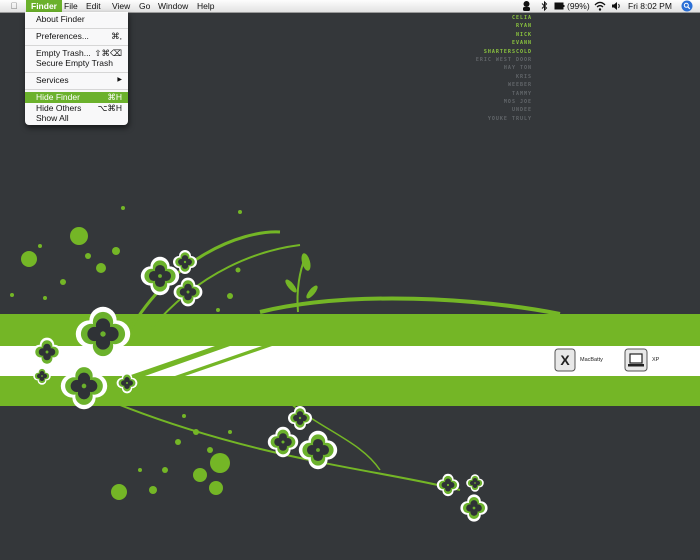 This screenshot has height=560, width=700. Describe the element at coordinates (523, 76) in the screenshot. I see `wallpaper-name: KRIS` at that location.